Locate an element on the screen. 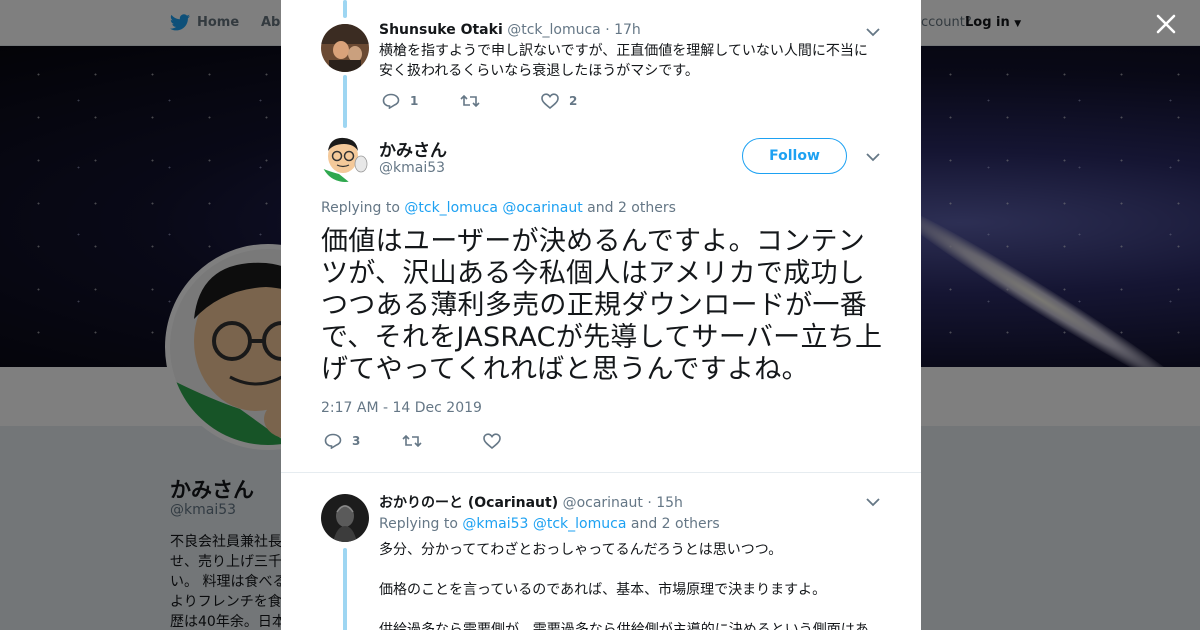 The height and width of the screenshot is (630, 1200). tweet-paragraph: 供給過多なら需要側が、需要過多なら供給側が主導的に決めるという側面はあ is located at coordinates (624, 626).